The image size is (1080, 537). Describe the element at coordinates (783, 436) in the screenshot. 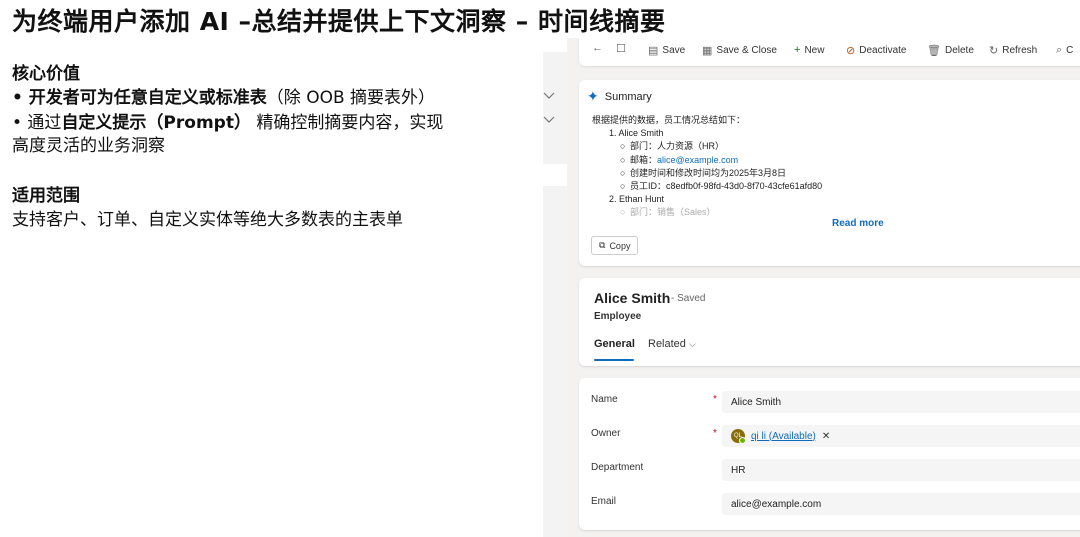

I see `owner-link: qi li (Available)` at that location.